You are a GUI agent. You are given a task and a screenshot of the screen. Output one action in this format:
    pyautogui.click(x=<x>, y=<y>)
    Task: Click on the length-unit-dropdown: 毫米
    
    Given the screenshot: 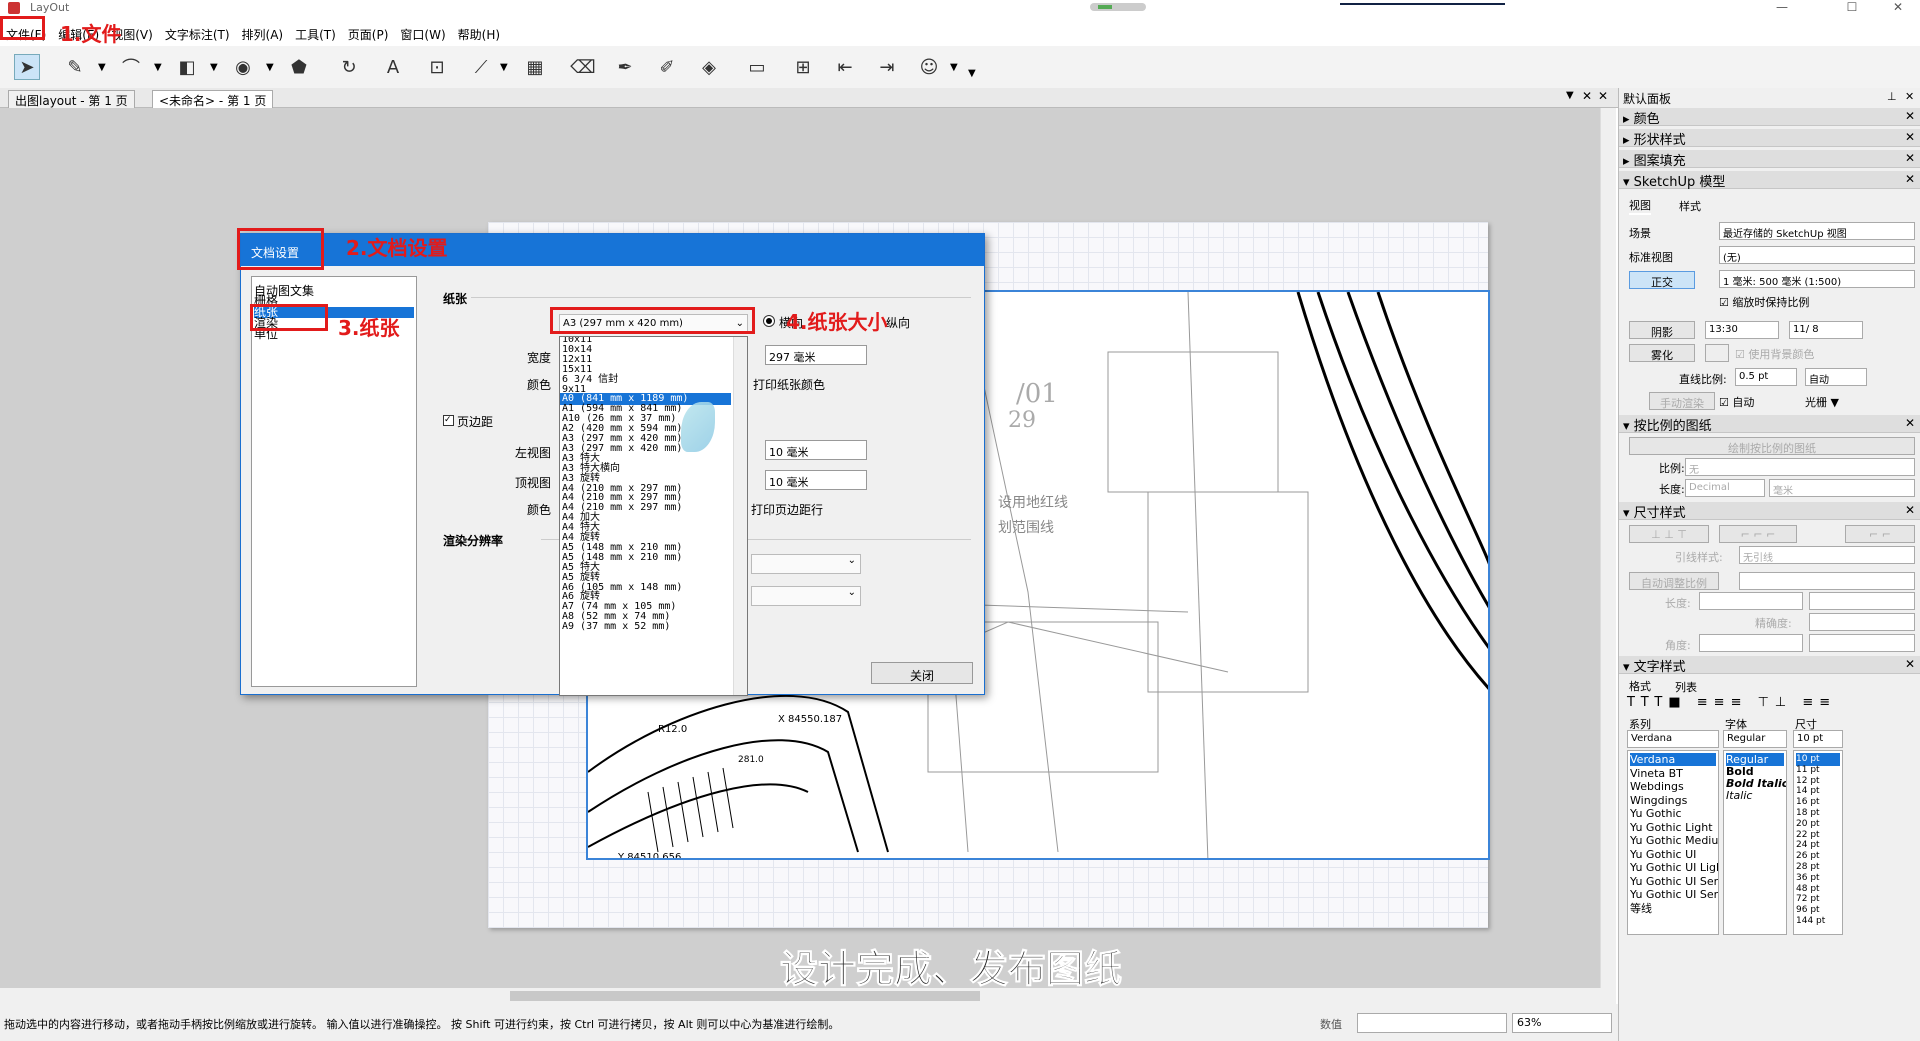 What is the action you would take?
    pyautogui.click(x=1842, y=488)
    